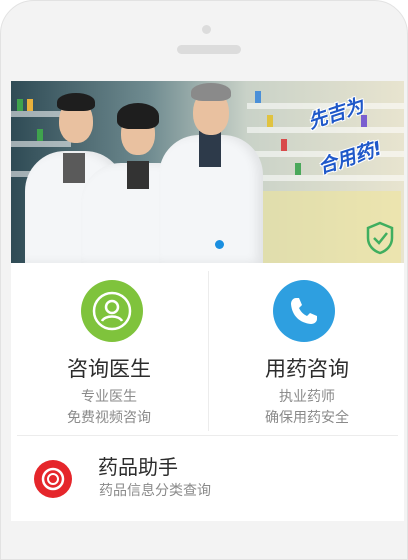  Describe the element at coordinates (307, 369) in the screenshot. I see `drug-consult-title: 用药咨询` at that location.